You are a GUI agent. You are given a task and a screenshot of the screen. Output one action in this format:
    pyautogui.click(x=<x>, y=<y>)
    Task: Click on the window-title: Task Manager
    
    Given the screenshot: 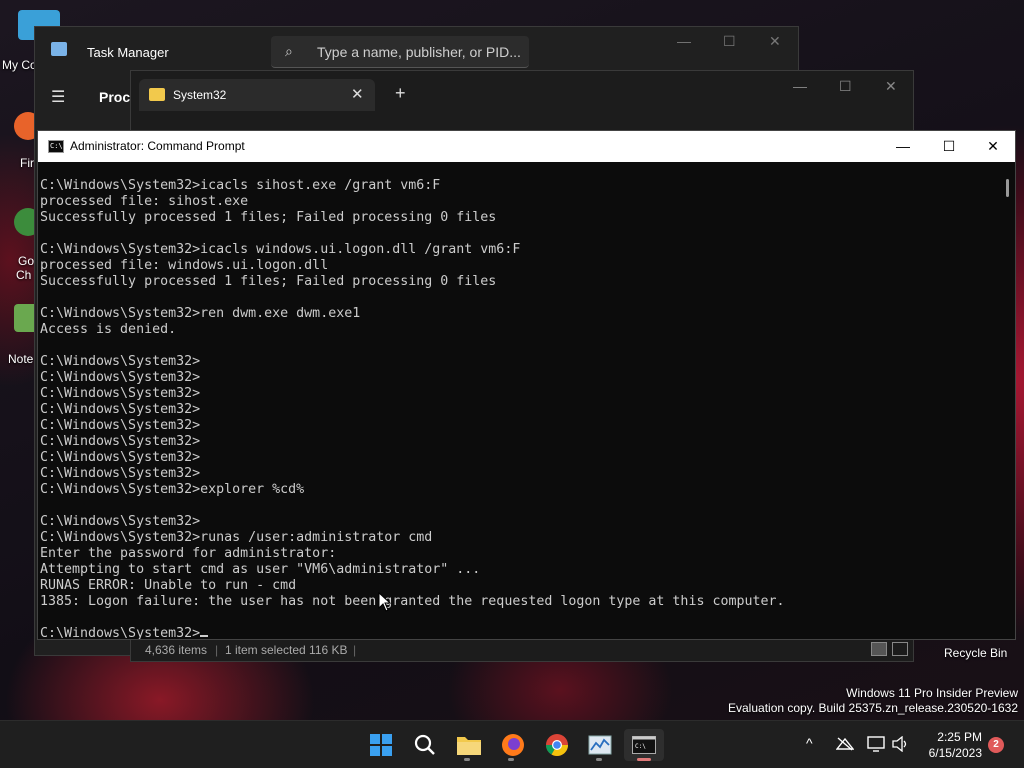 What is the action you would take?
    pyautogui.click(x=128, y=52)
    